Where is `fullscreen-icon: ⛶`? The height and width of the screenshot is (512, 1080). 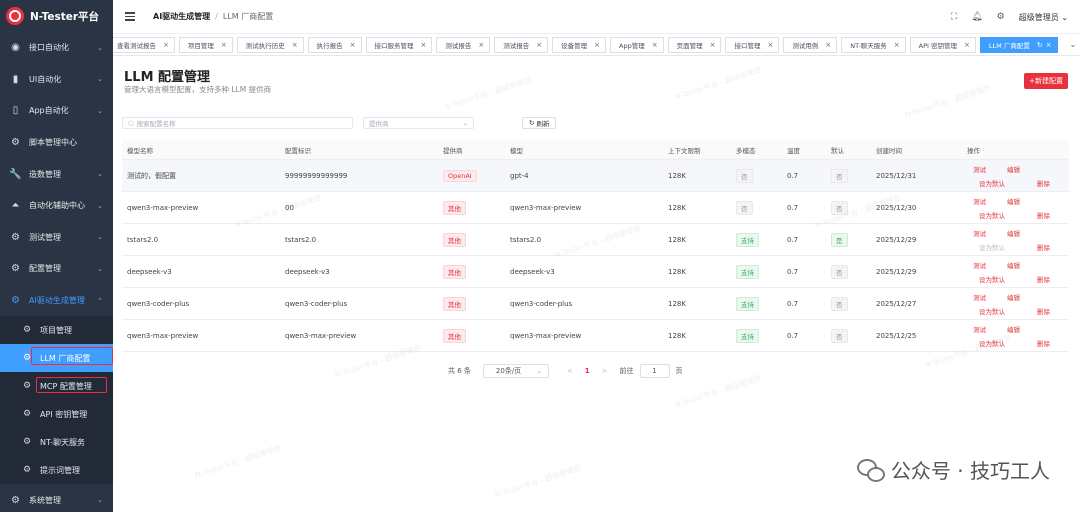
fullscreen-icon: ⛶ is located at coordinates (954, 17).